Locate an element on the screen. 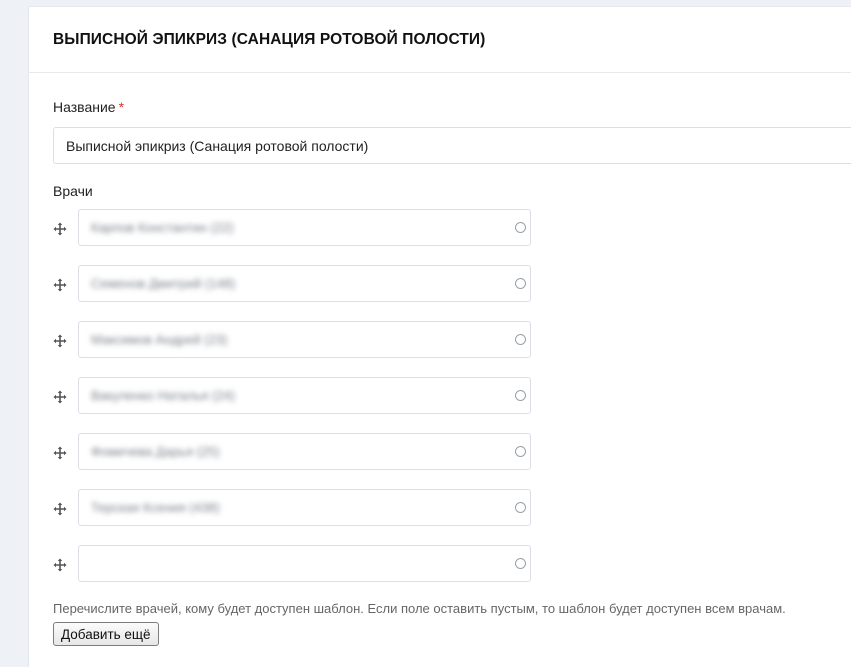 This screenshot has width=851, height=667. doctor-value: Максимов Андрей (23) is located at coordinates (159, 339).